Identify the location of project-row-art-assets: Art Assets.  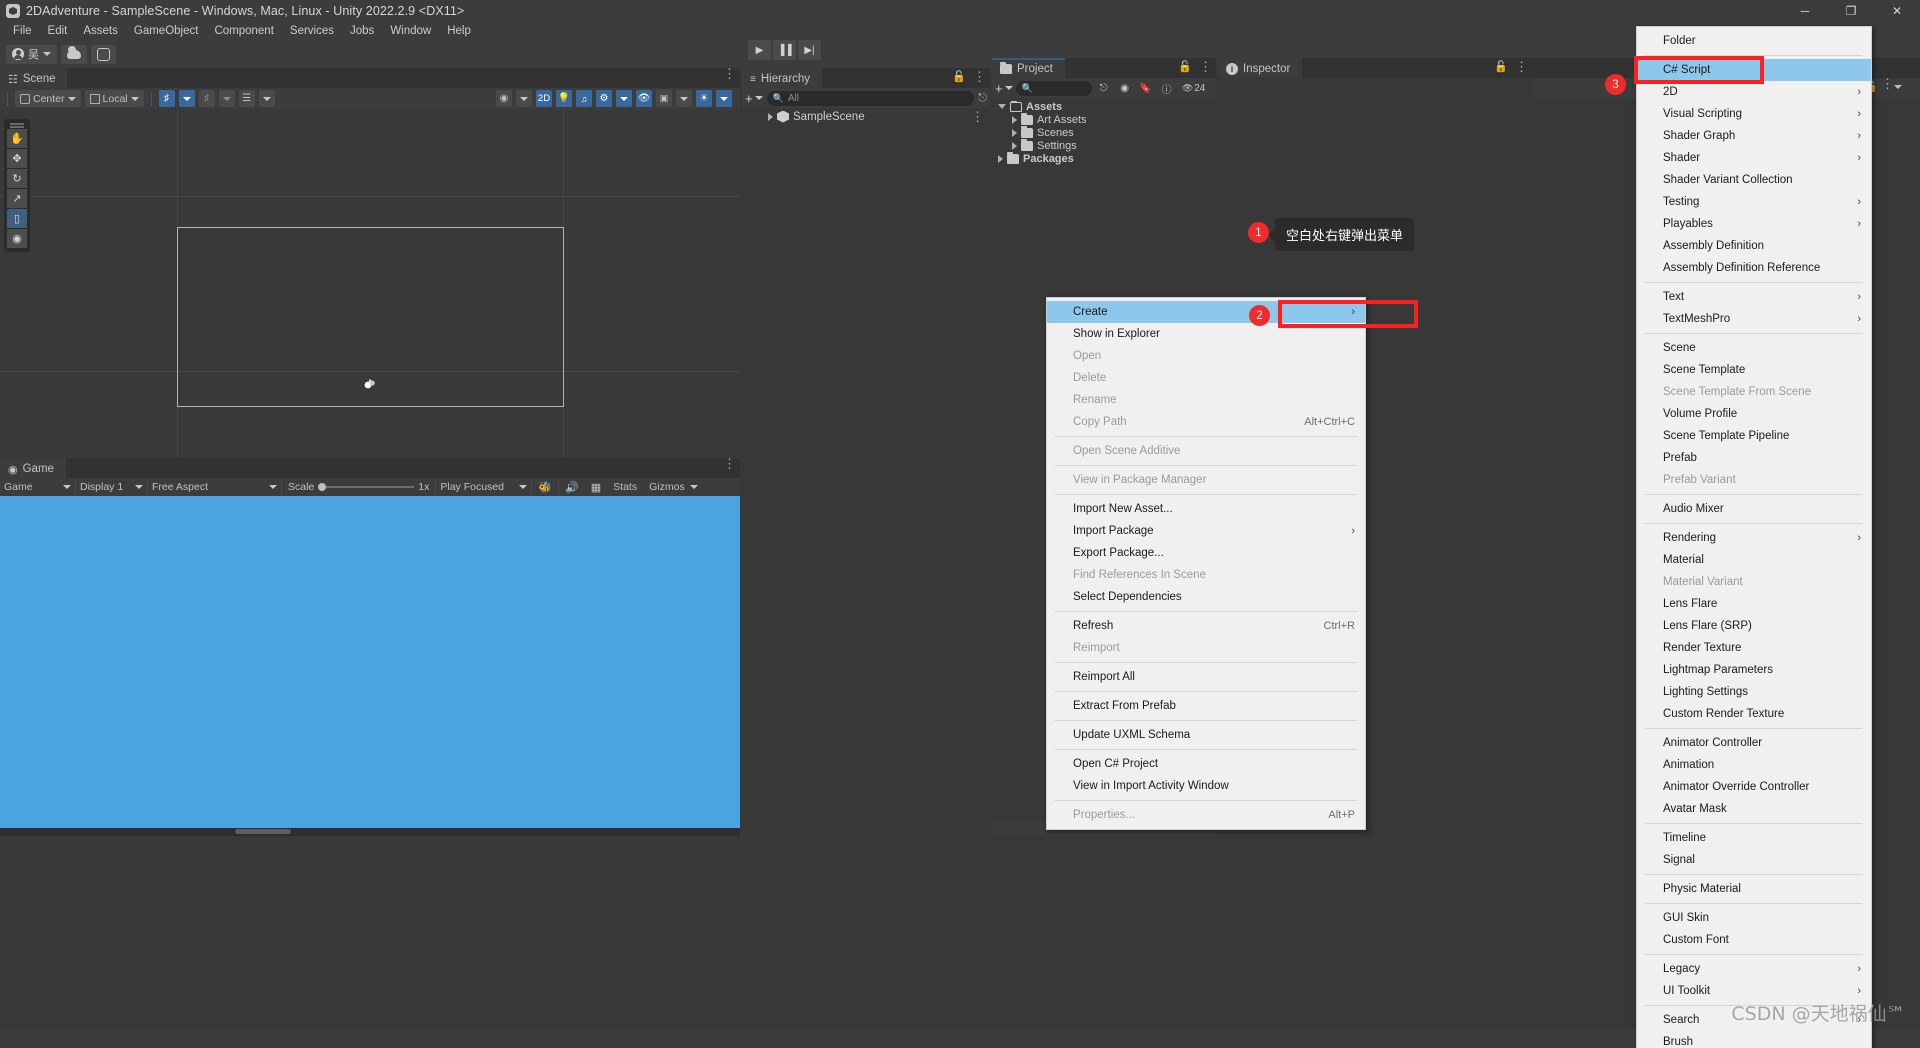
(1104, 119).